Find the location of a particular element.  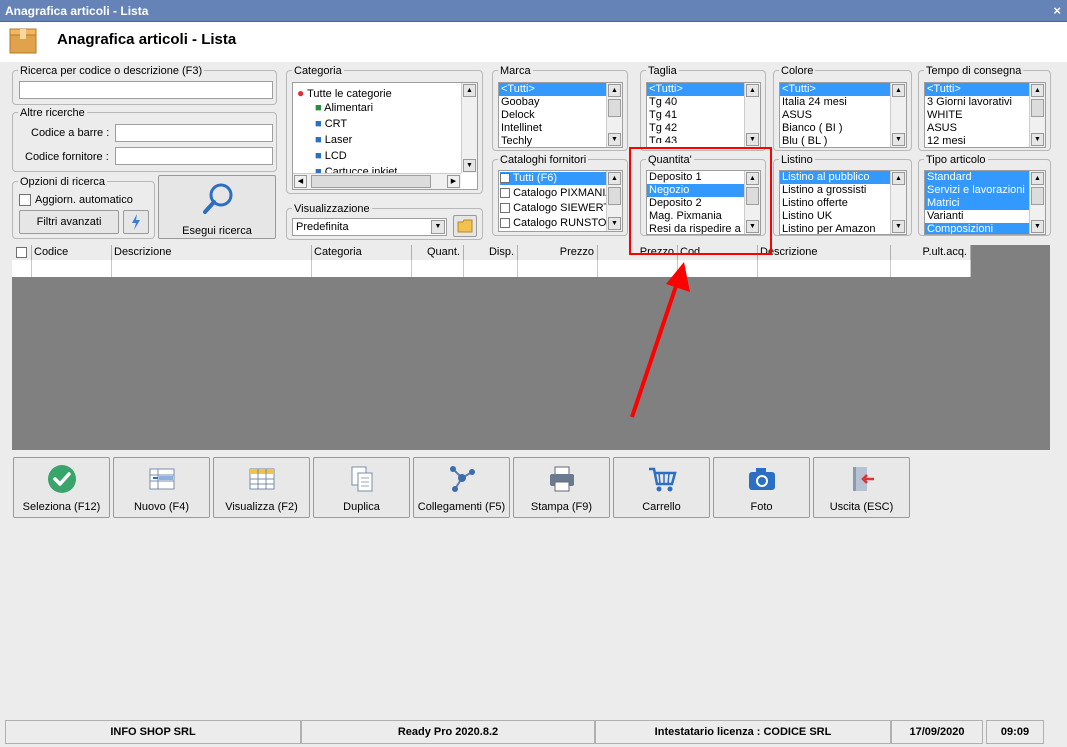

nuovo-button: Nuovo (F4) is located at coordinates (161, 487).